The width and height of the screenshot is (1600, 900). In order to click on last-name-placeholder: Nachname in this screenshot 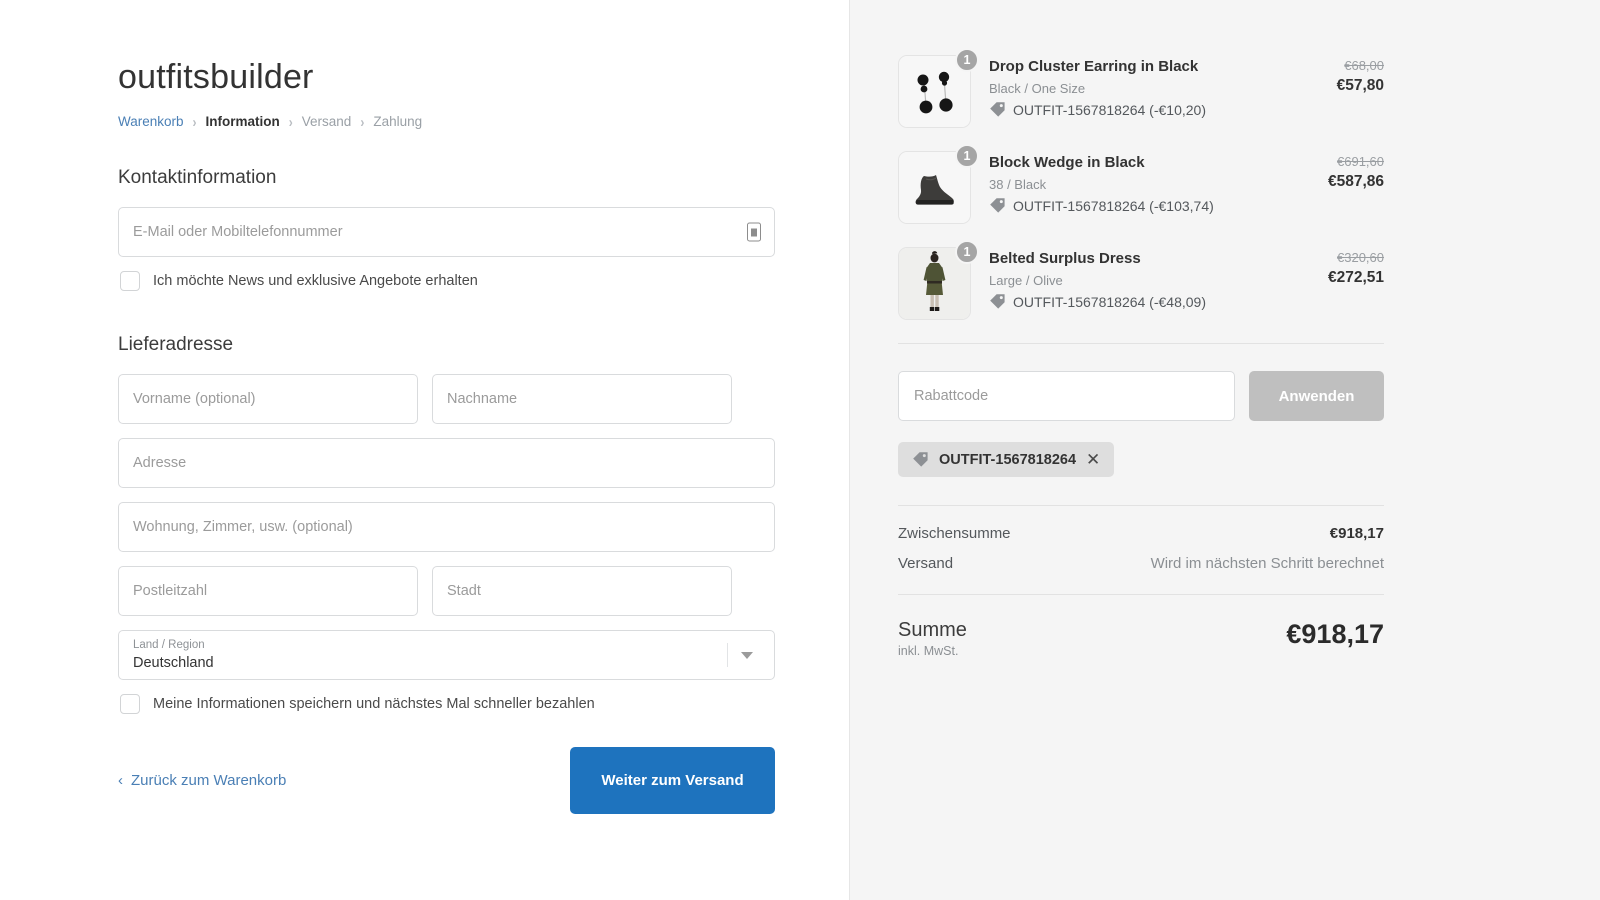, I will do `click(482, 399)`.